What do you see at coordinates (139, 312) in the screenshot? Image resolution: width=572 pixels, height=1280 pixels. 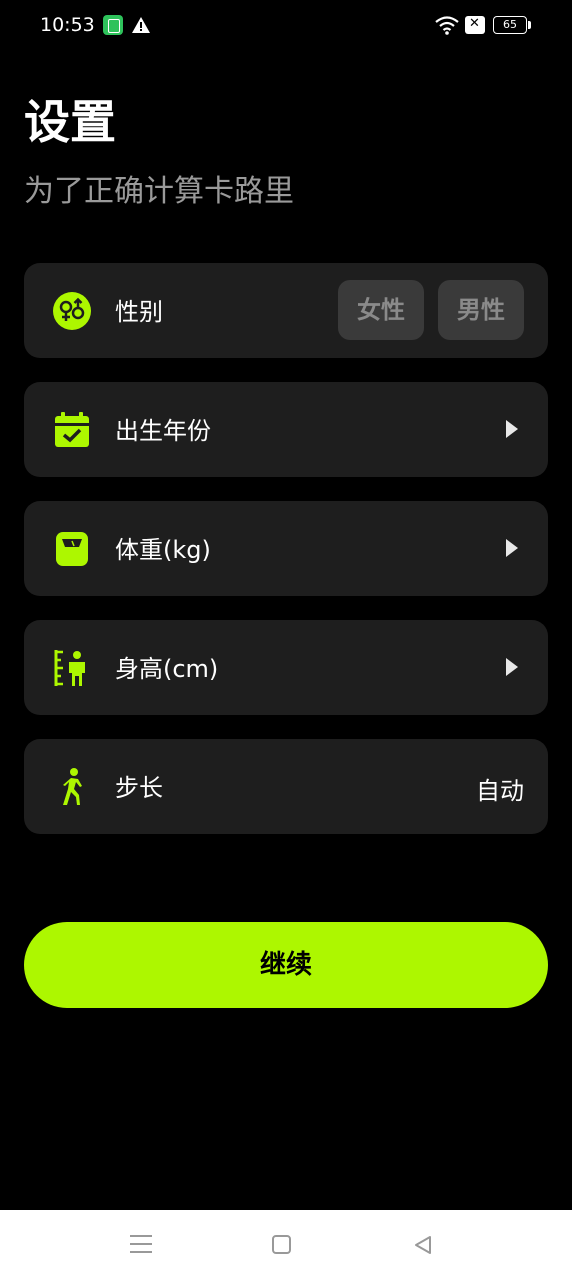 I see `gender-label: 性别` at bounding box center [139, 312].